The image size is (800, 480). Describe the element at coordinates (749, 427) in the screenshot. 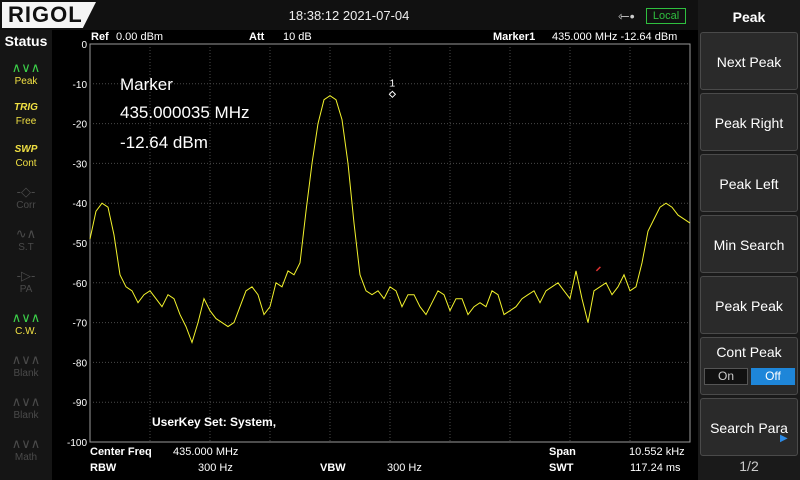

I see `search-para-button: Search Para` at that location.